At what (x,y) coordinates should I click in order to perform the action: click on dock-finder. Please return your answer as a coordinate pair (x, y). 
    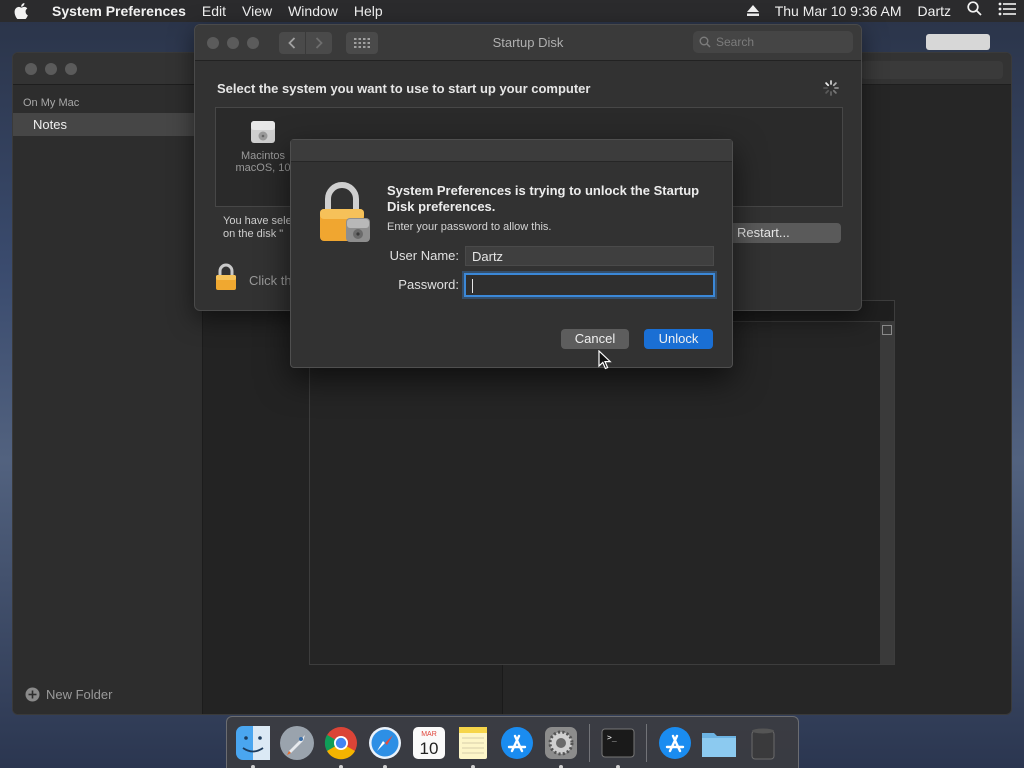
    Looking at the image, I should click on (253, 745).